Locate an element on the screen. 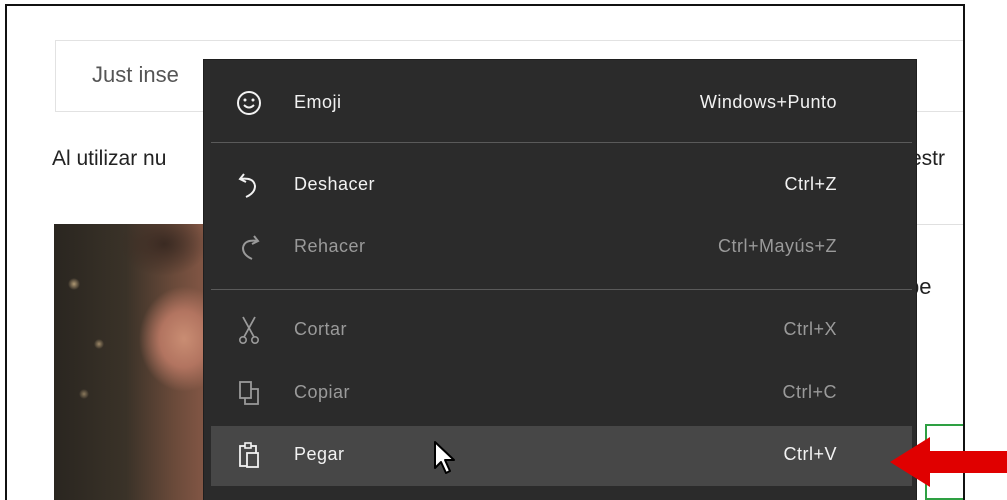 Image resolution: width=1007 pixels, height=500 pixels. notice-text: Al utilizar nu is located at coordinates (109, 158).